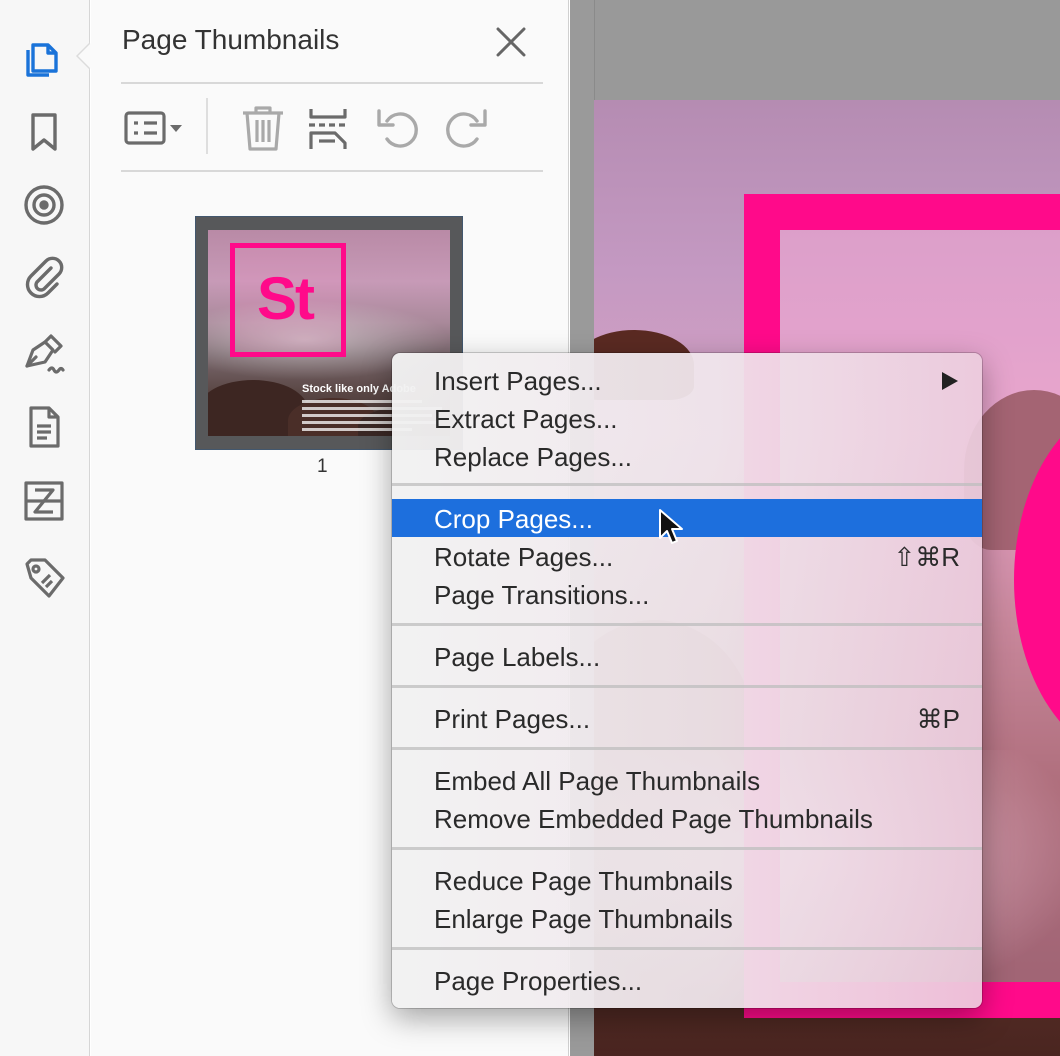 Image resolution: width=1060 pixels, height=1056 pixels. I want to click on rotate-cw-icon, so click(466, 128).